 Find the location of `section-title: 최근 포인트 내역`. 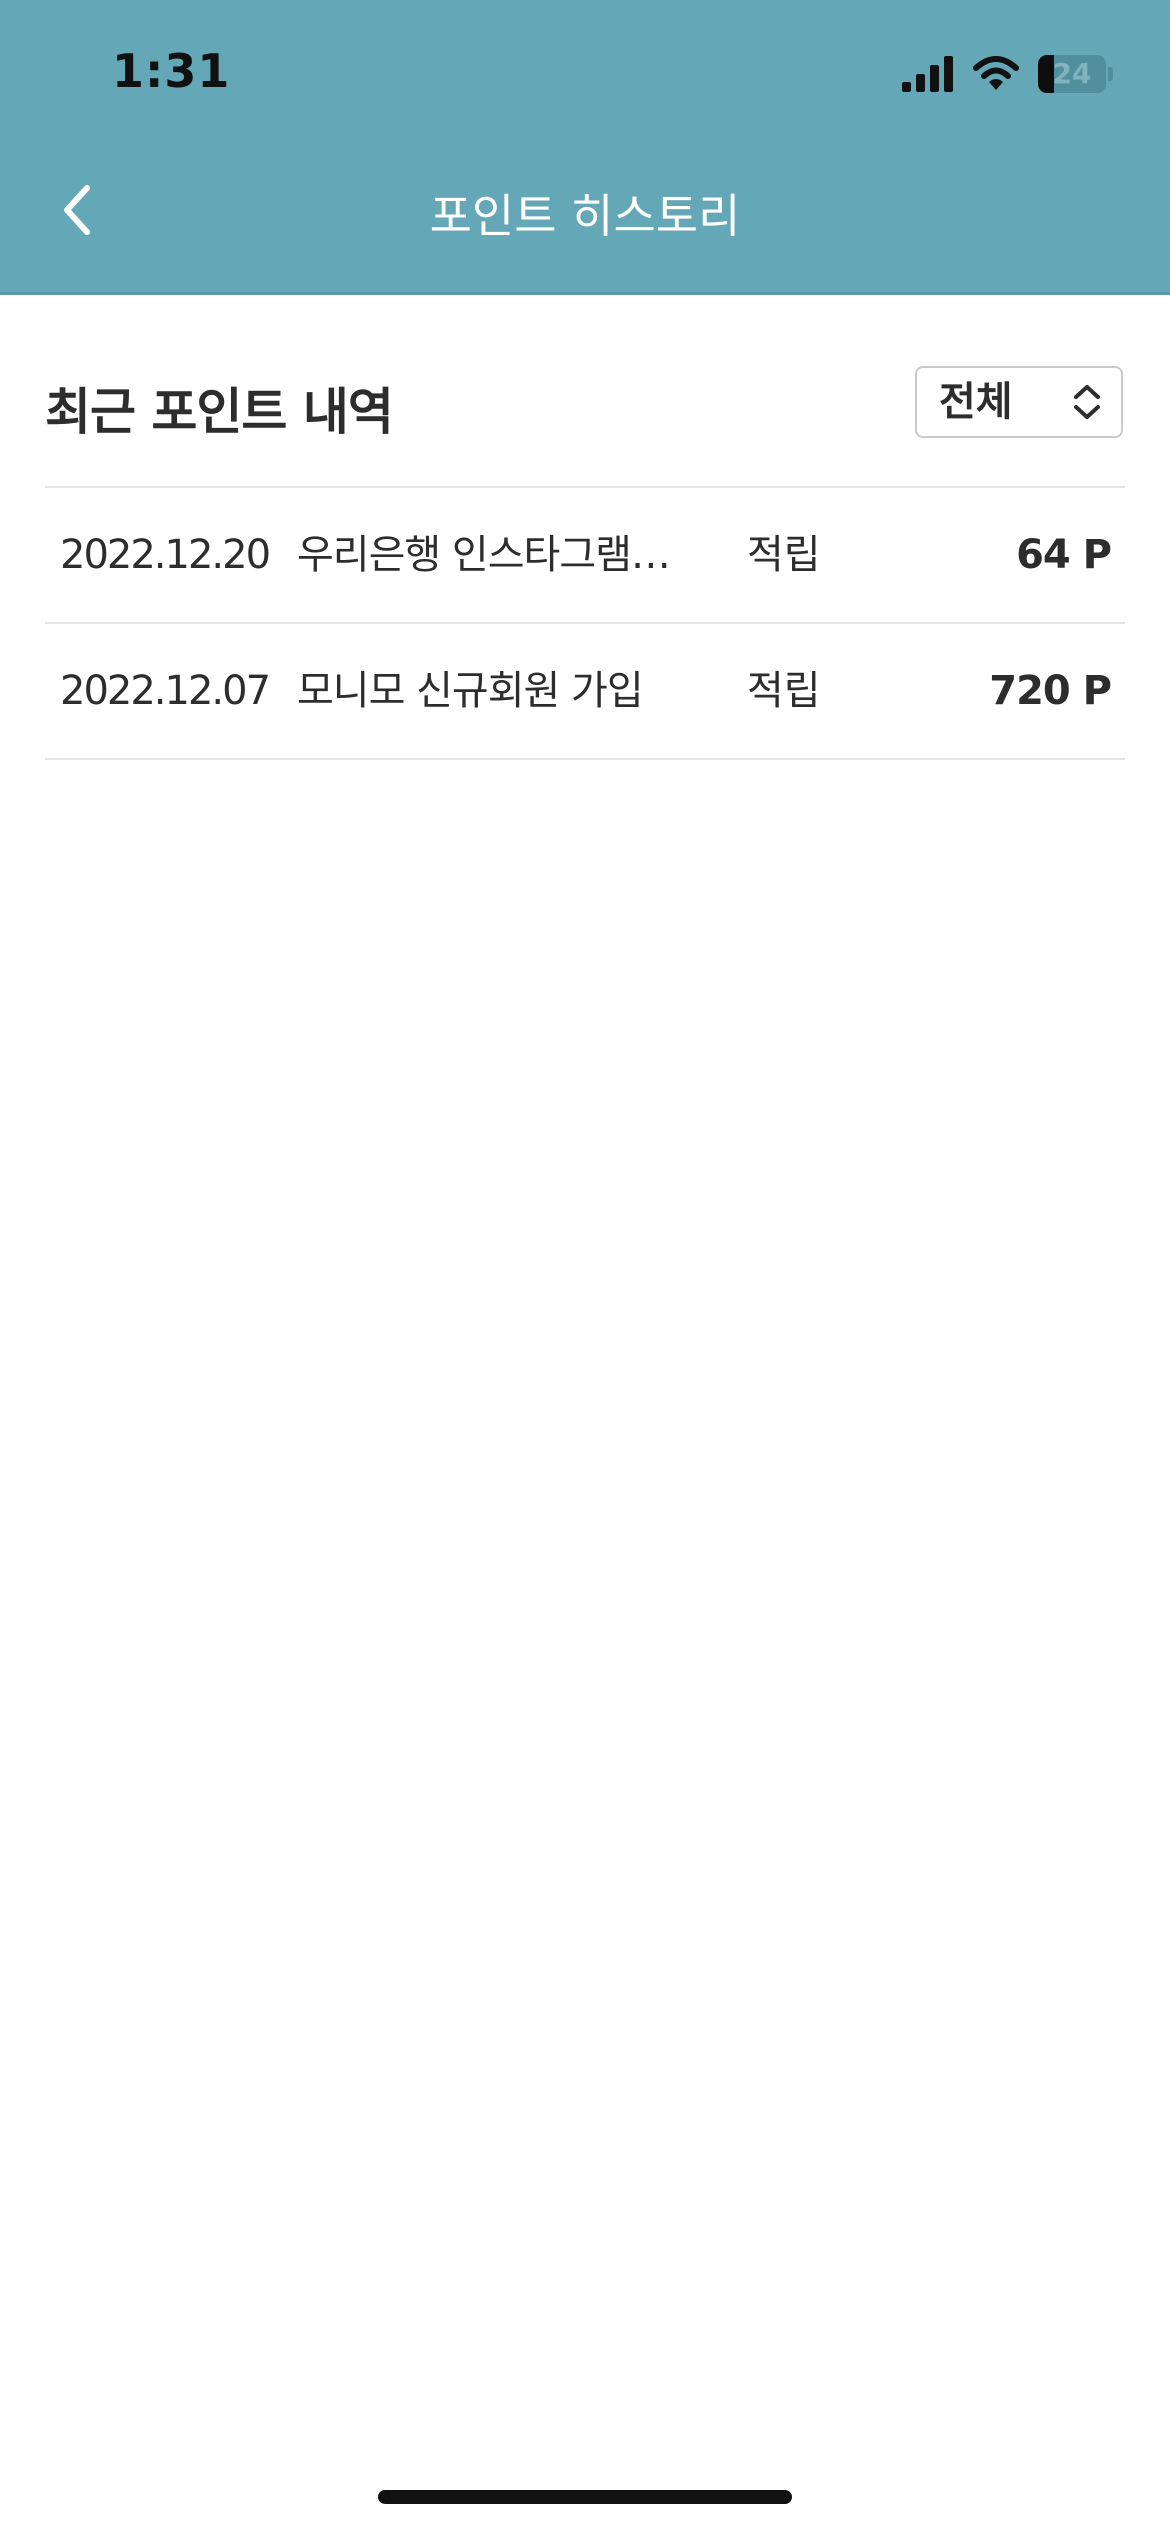

section-title: 최근 포인트 내역 is located at coordinates (219, 412).